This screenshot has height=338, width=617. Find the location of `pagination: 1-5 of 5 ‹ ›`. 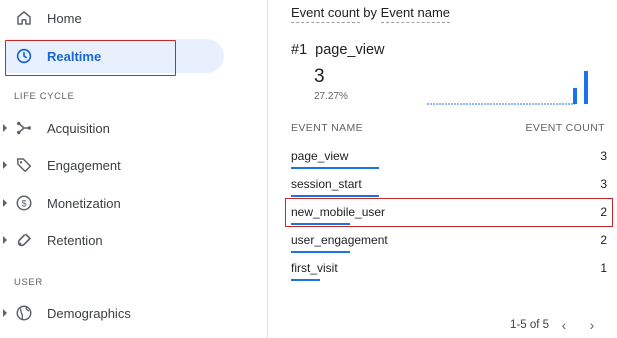

pagination: 1-5 of 5 ‹ › is located at coordinates (556, 325).